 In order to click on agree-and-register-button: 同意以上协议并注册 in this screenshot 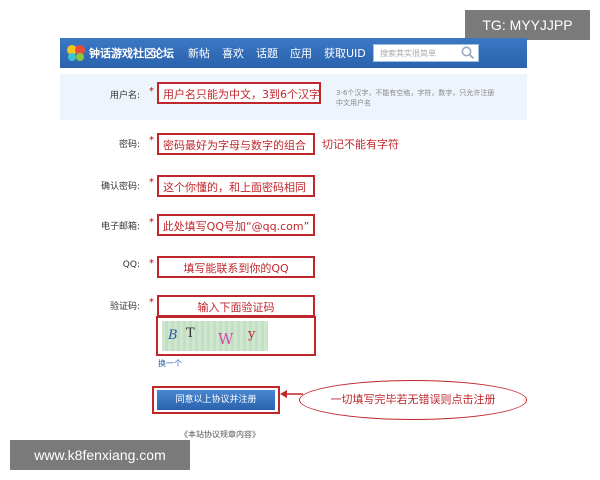, I will do `click(216, 400)`.